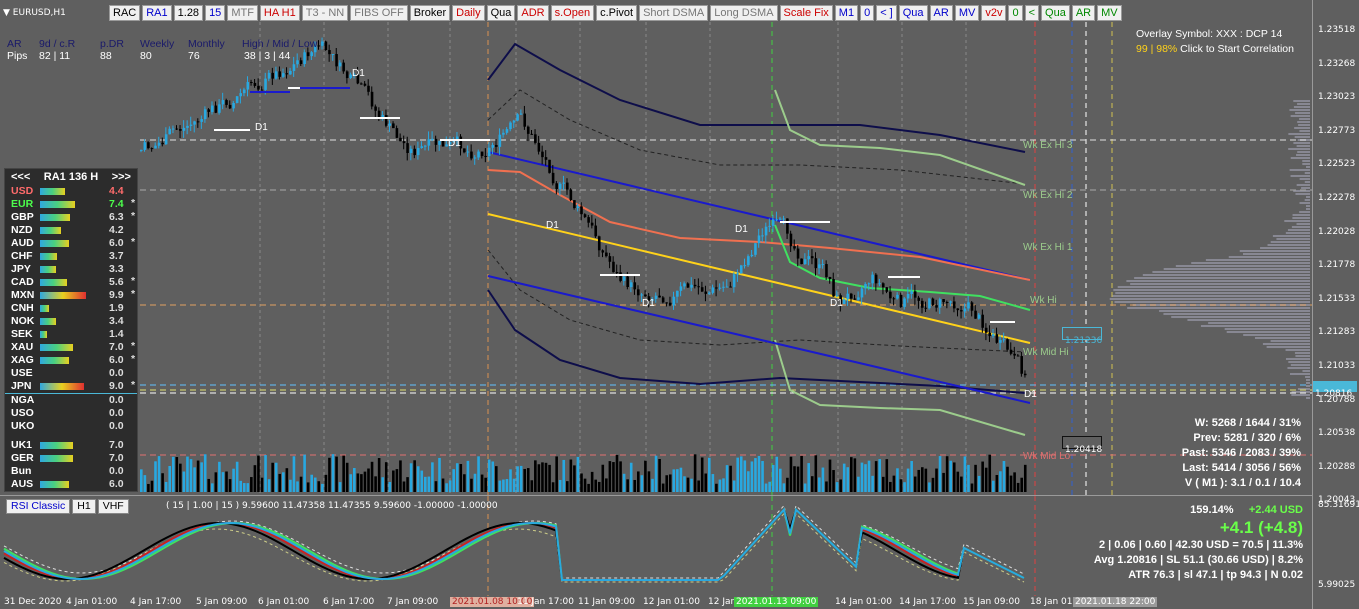  I want to click on time-tick: 4 Jan 01:00, so click(92, 602).